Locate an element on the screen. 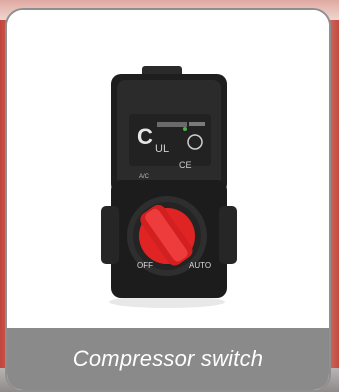 The width and height of the screenshot is (339, 392). svg-text: UL is located at coordinates (162, 149).